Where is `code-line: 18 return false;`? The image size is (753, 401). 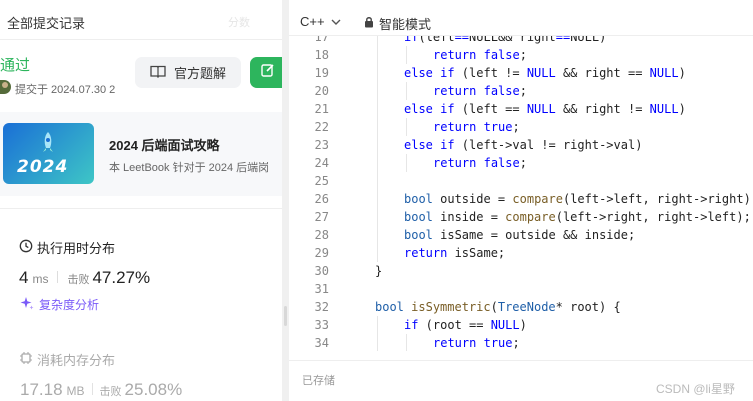
code-line: 18 return false; is located at coordinates (521, 55).